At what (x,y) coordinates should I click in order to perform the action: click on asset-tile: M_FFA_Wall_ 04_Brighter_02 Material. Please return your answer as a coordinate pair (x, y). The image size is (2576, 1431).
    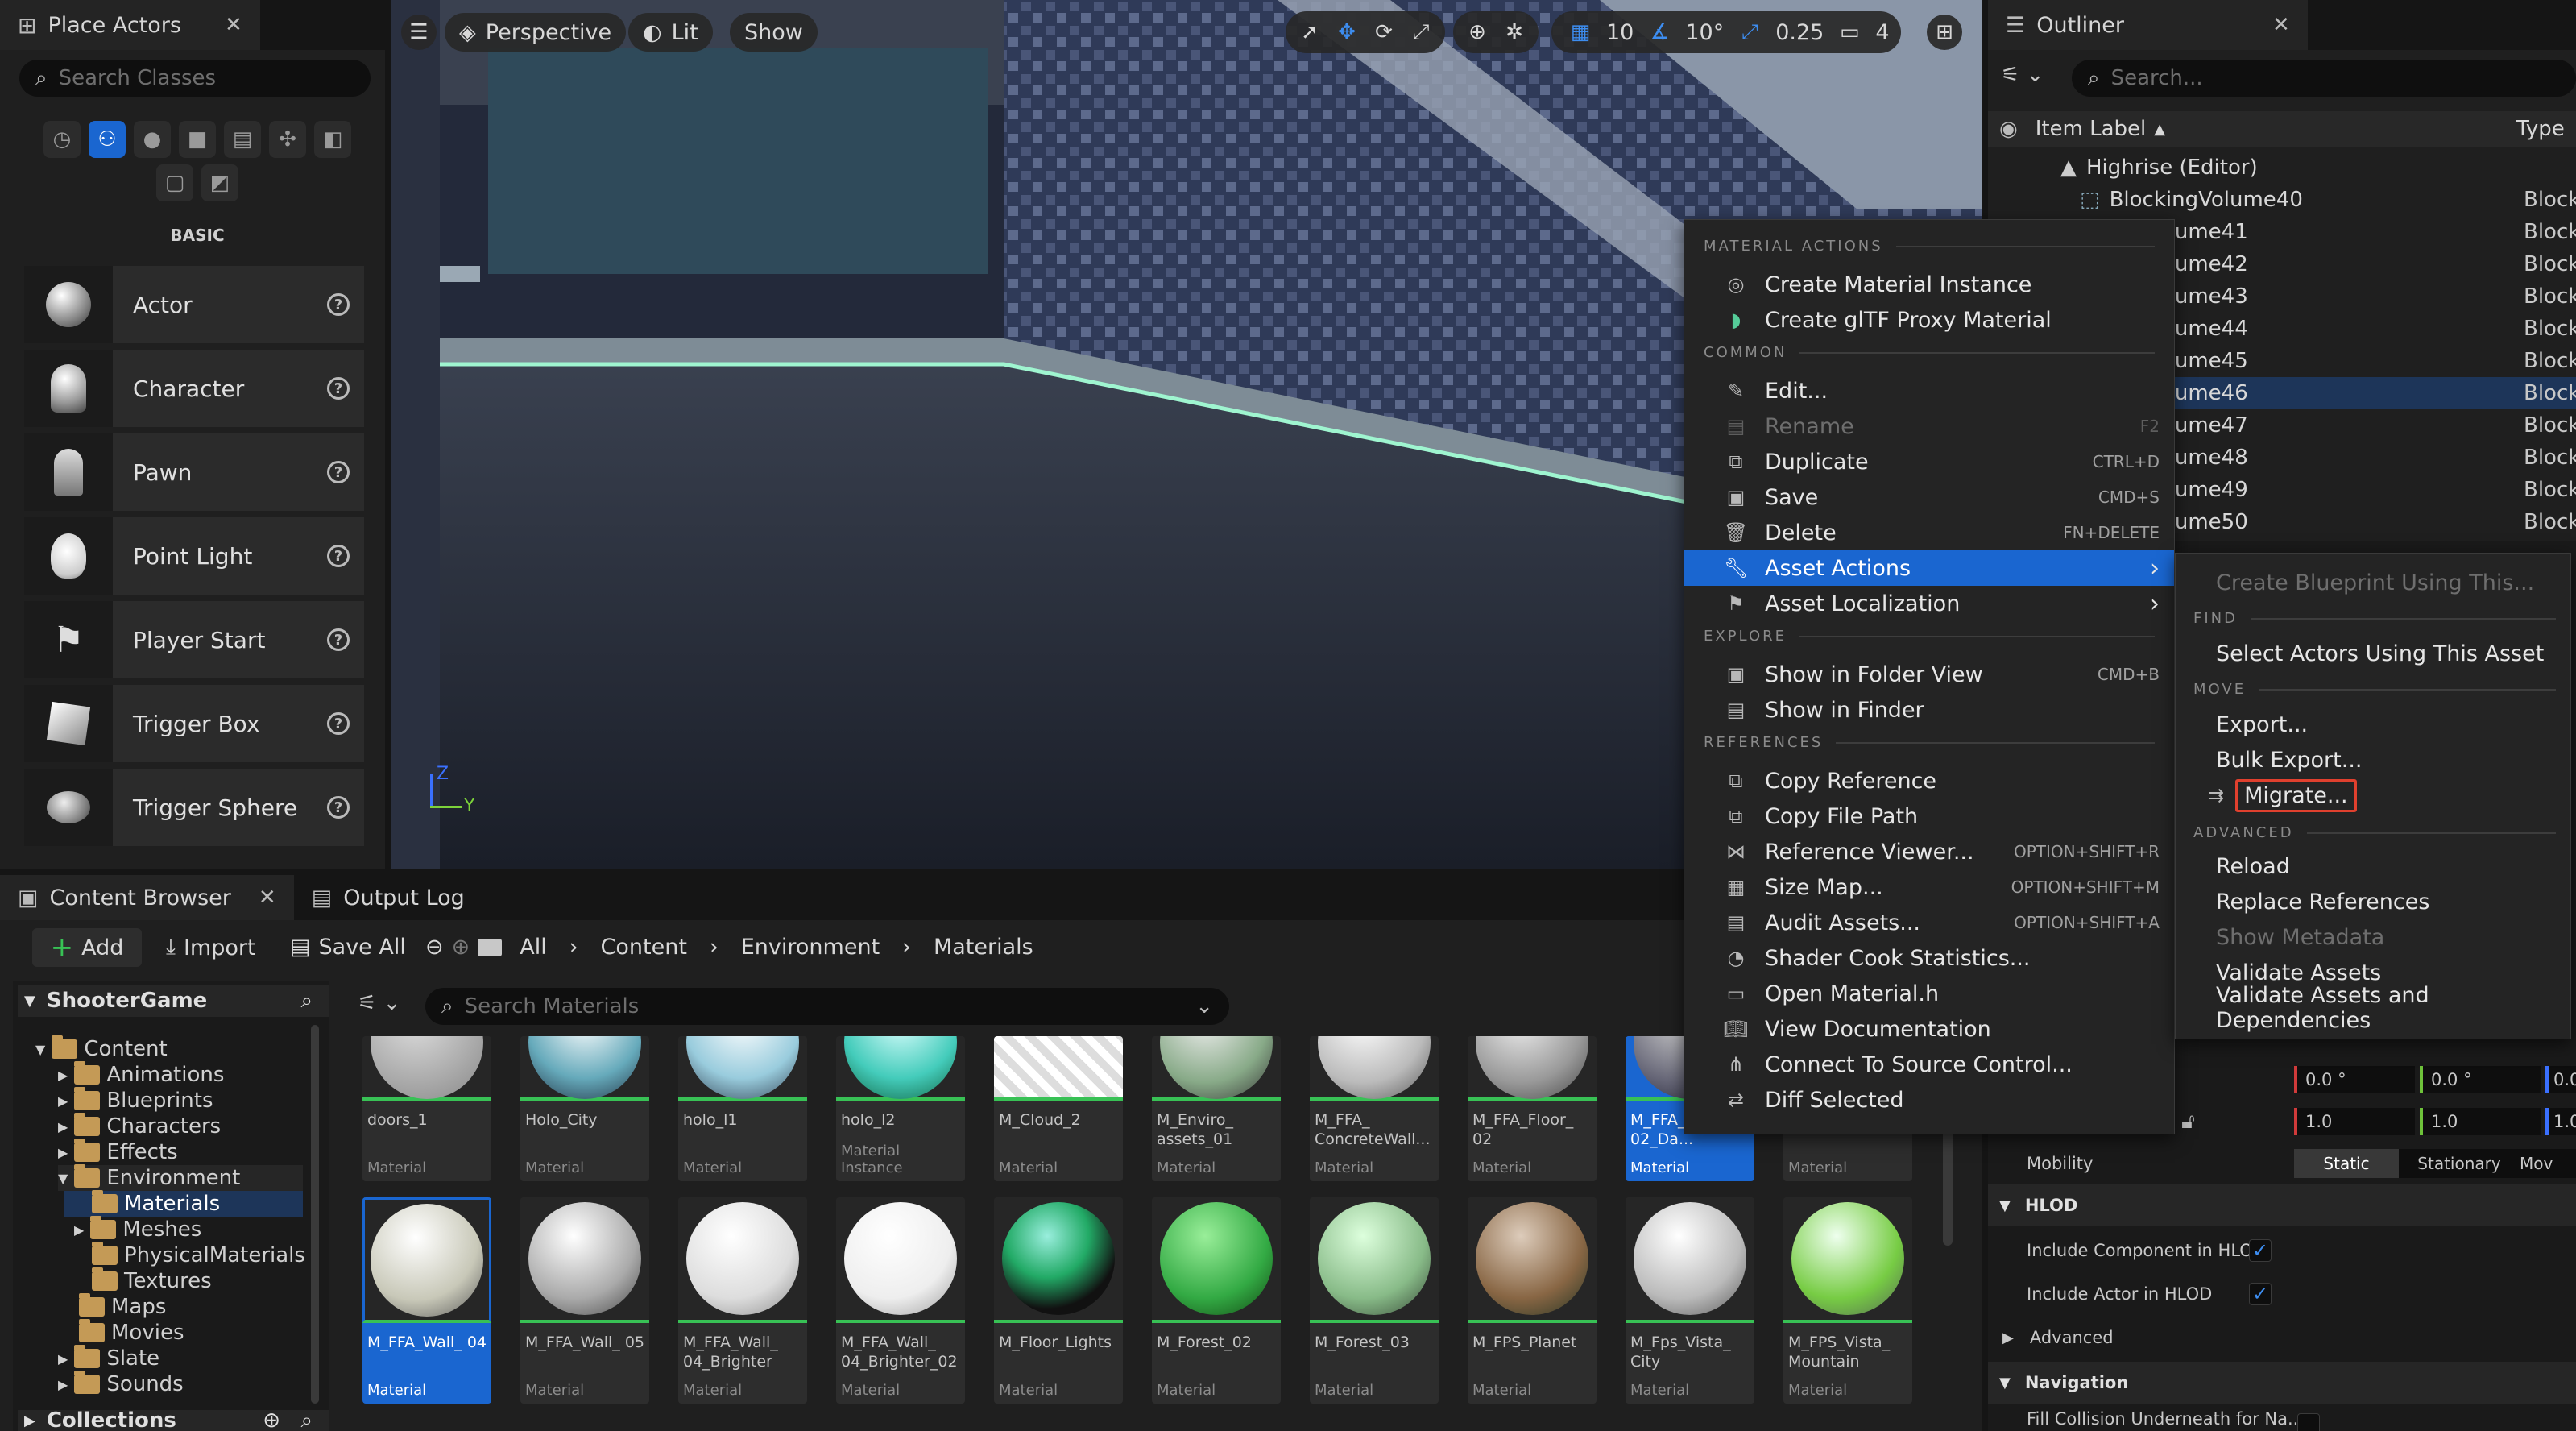
    Looking at the image, I should click on (900, 1300).